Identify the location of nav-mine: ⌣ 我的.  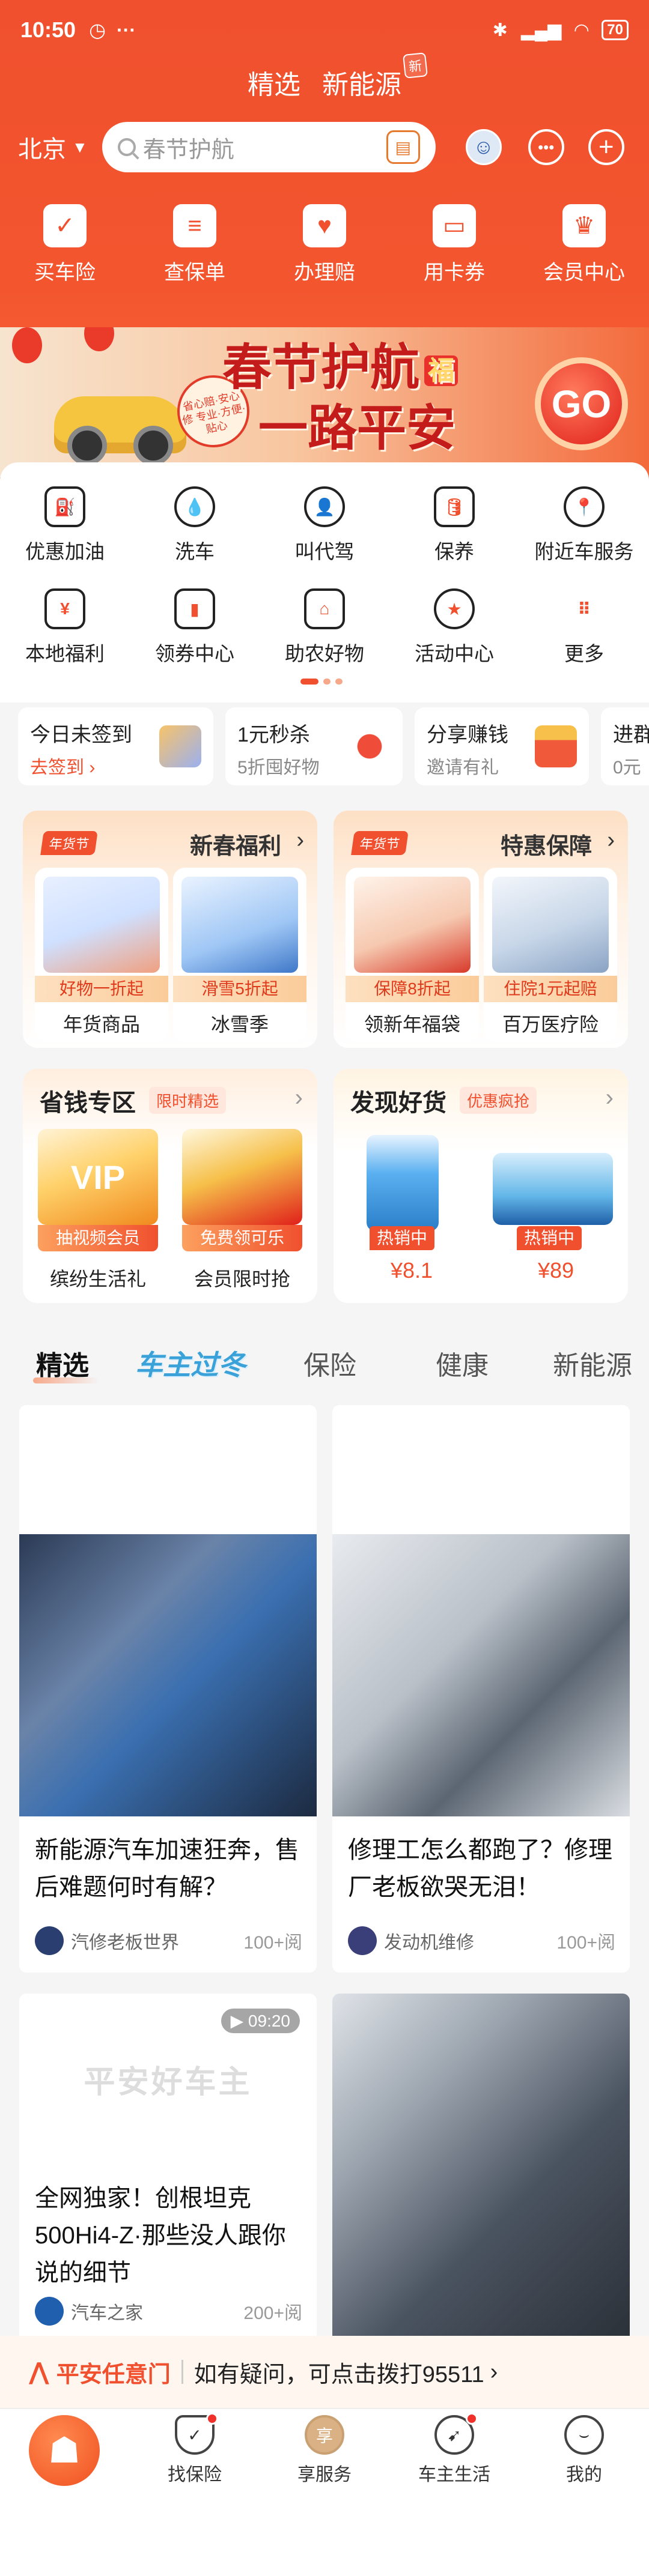
(584, 2450).